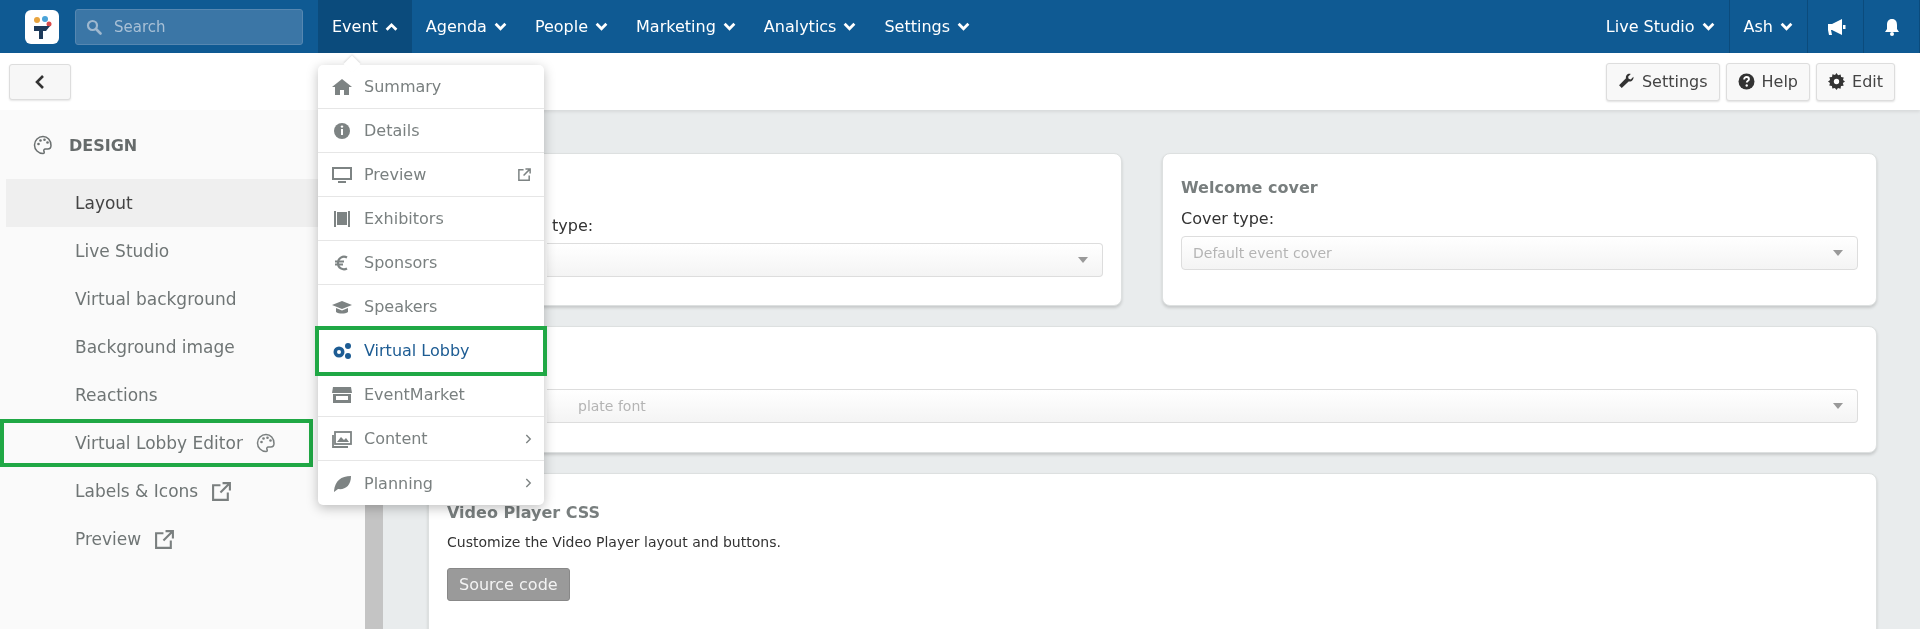 The width and height of the screenshot is (1920, 629). What do you see at coordinates (94, 26) in the screenshot?
I see `search-icon` at bounding box center [94, 26].